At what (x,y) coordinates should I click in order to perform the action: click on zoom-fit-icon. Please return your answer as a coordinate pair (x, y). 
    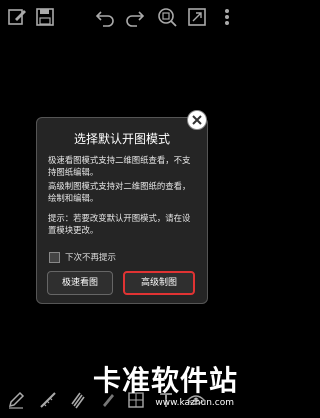
    Looking at the image, I should click on (167, 17).